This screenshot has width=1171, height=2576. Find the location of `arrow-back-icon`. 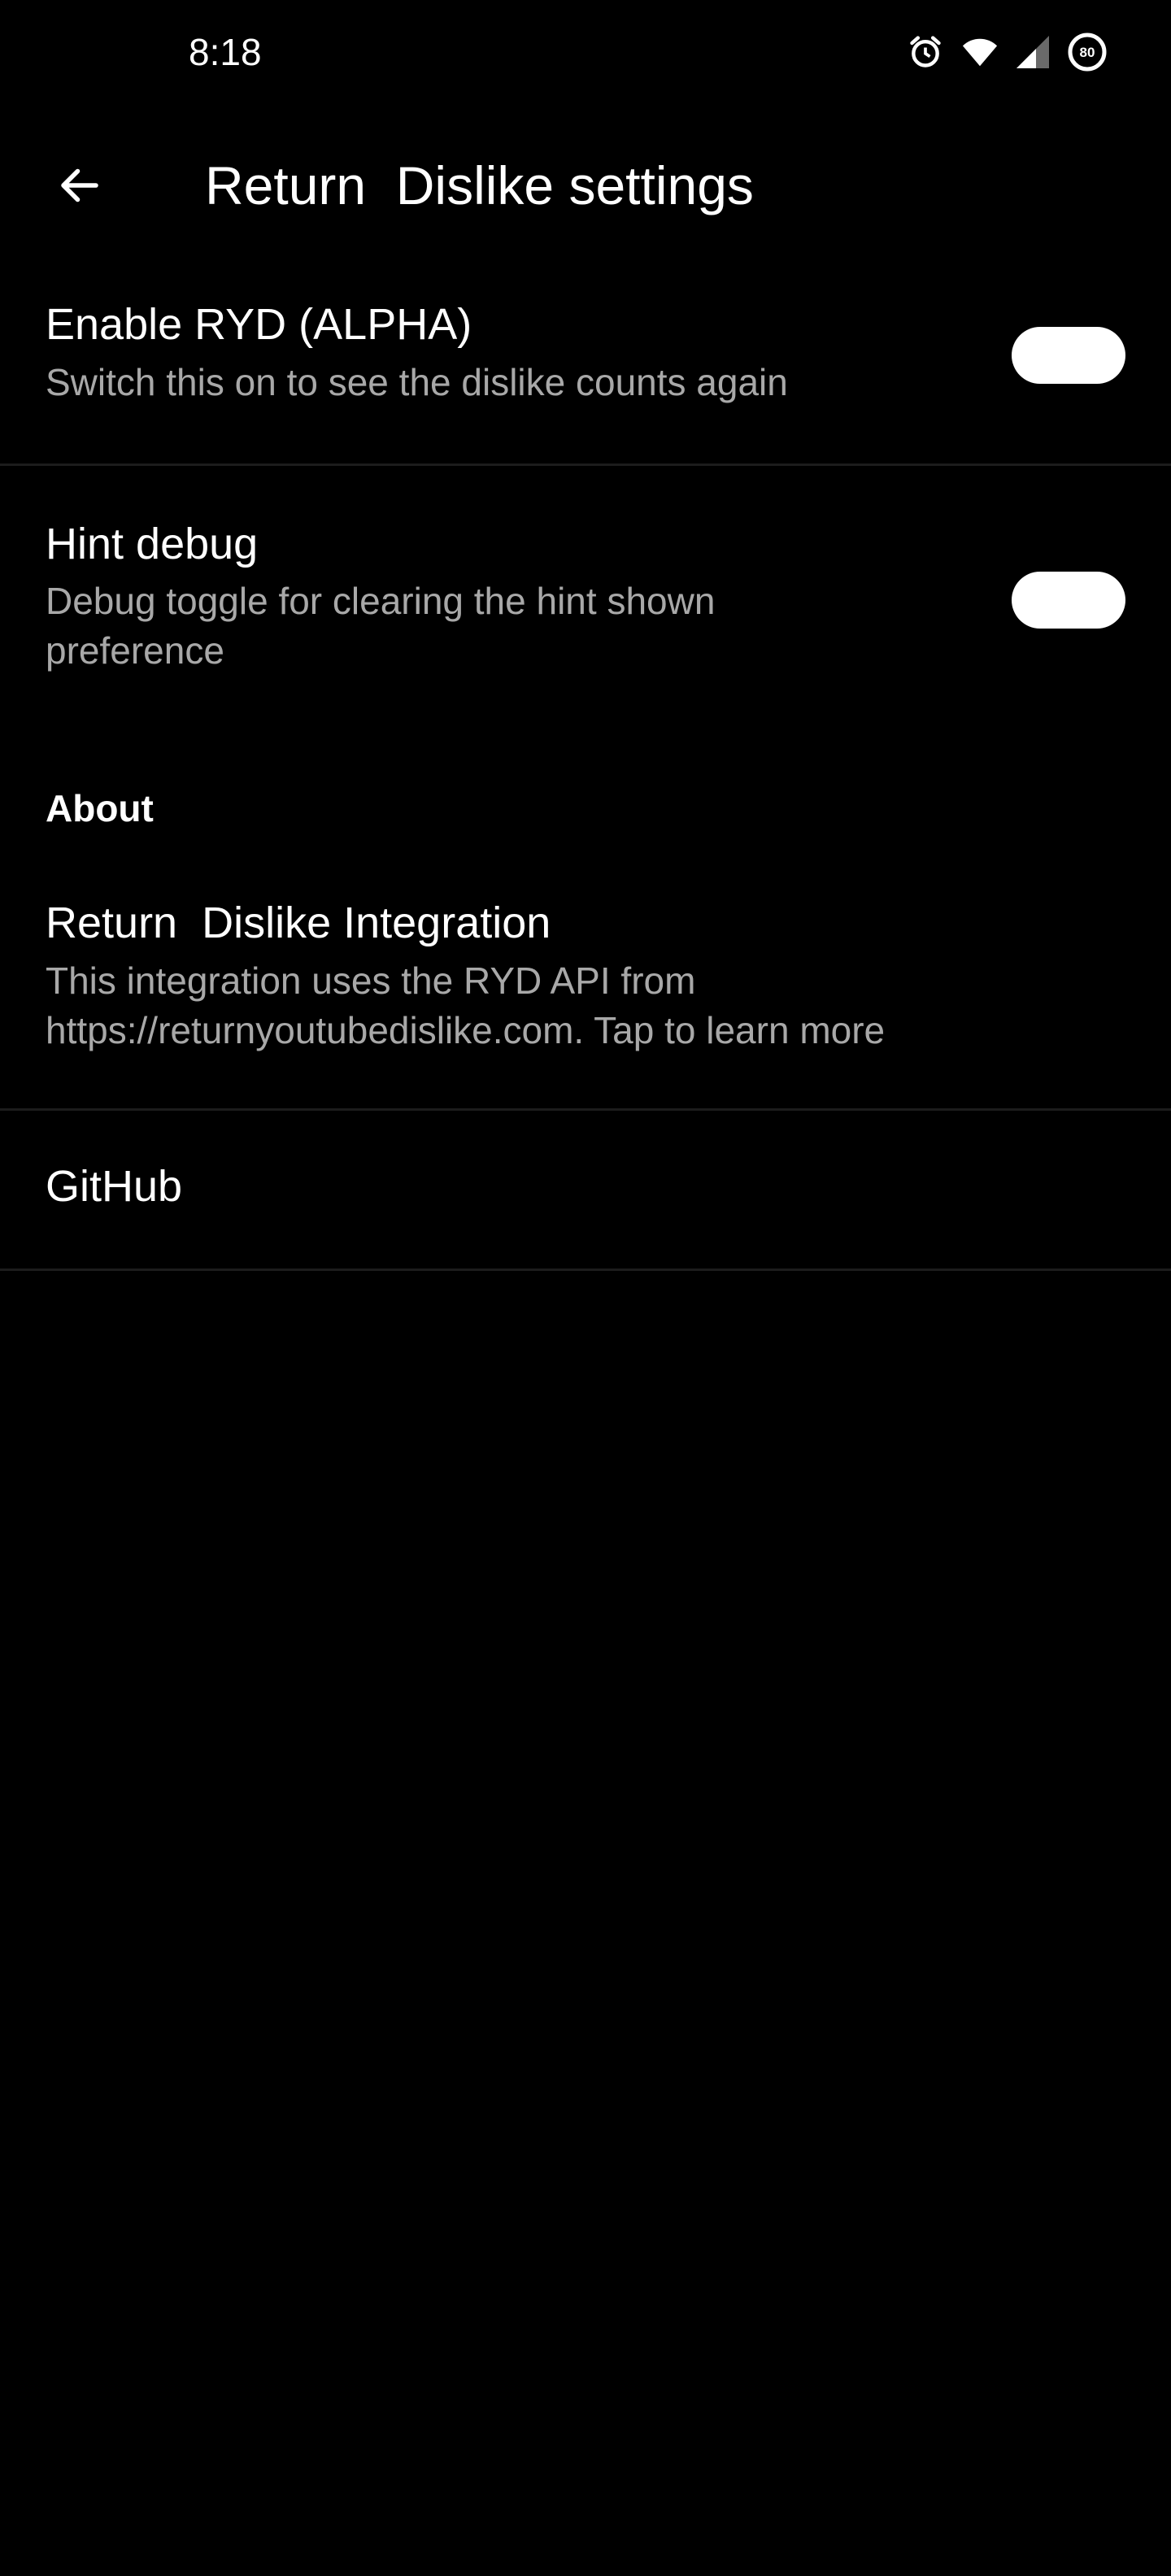

arrow-back-icon is located at coordinates (79, 188).